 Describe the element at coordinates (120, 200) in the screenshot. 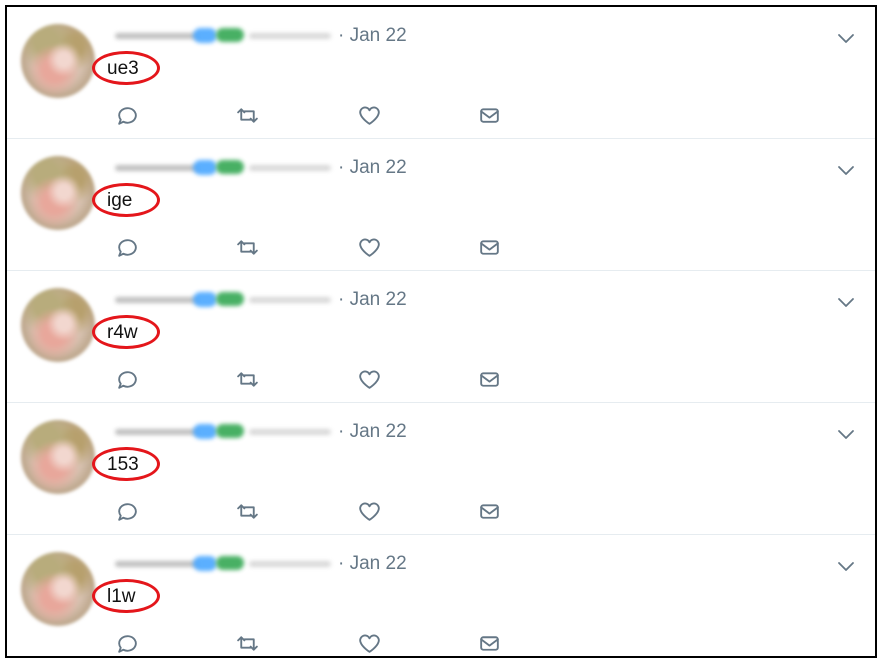

I see `tweet-text: ige` at that location.